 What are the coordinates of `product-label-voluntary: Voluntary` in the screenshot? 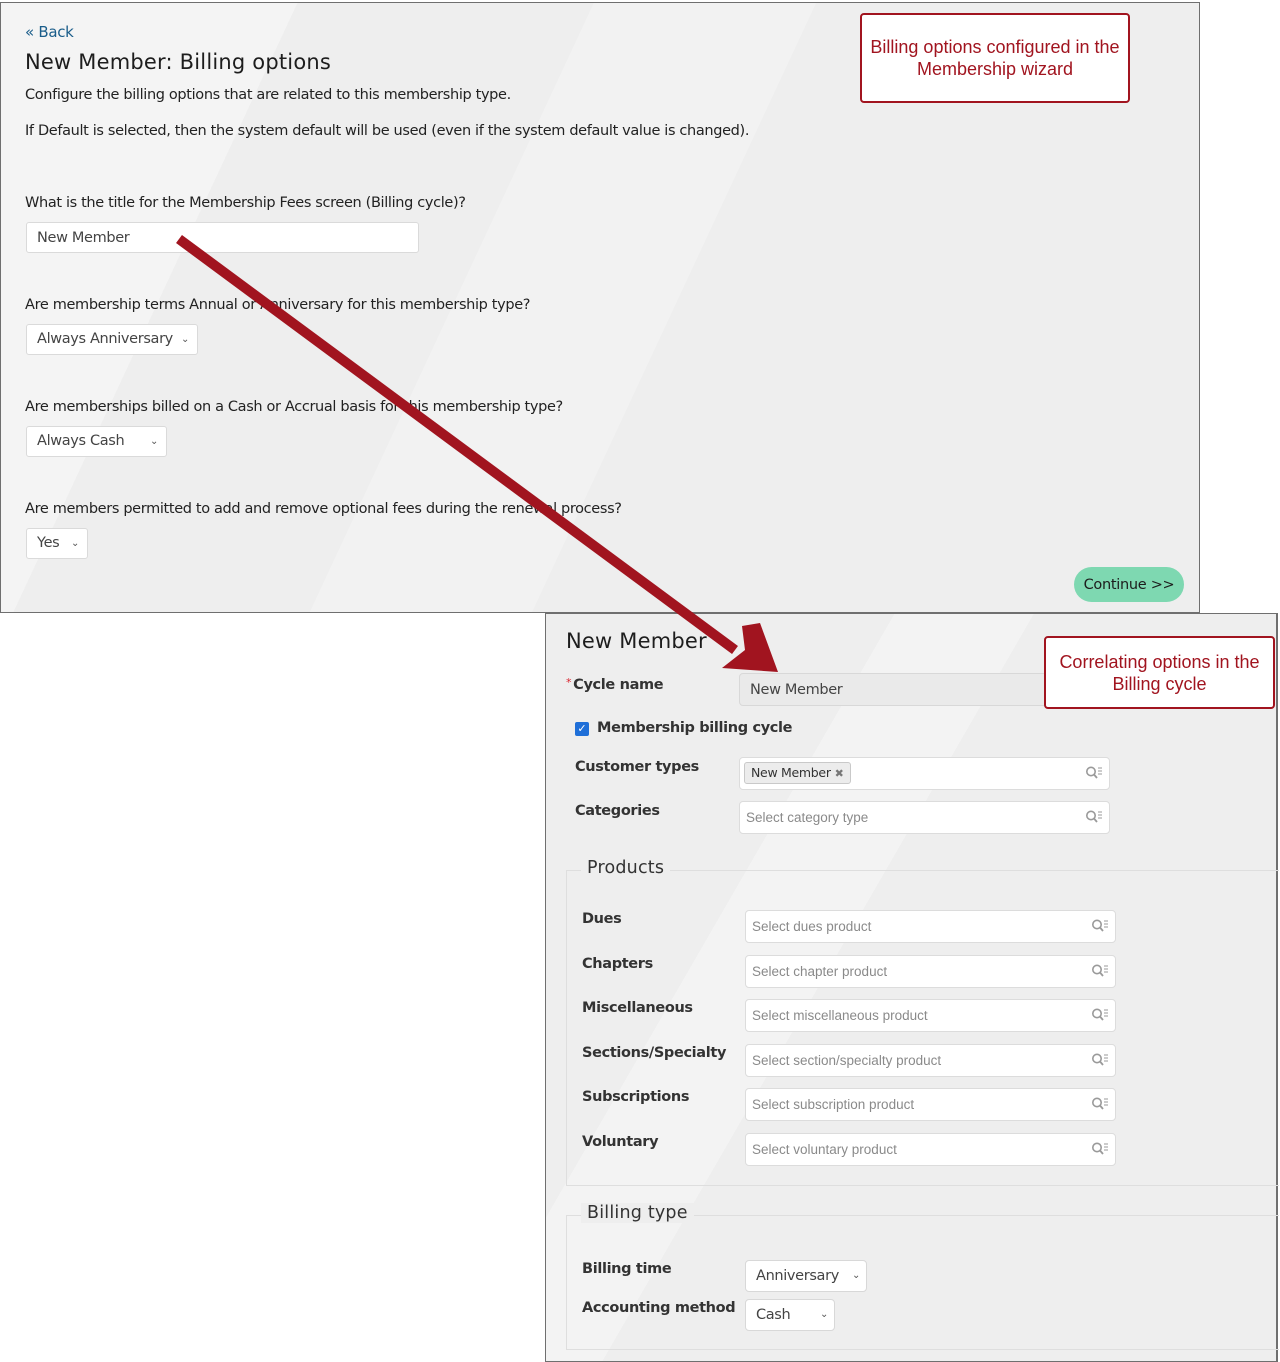 It's located at (620, 1142).